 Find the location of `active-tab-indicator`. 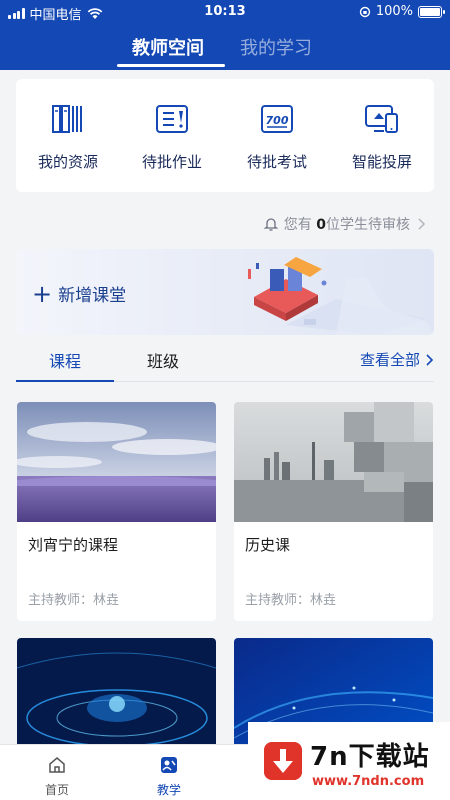

active-tab-indicator is located at coordinates (171, 65).